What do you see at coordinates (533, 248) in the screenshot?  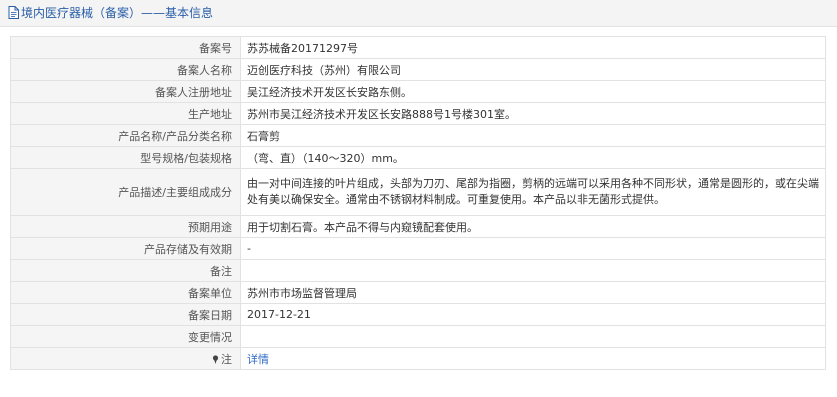 I see `row-value: -` at bounding box center [533, 248].